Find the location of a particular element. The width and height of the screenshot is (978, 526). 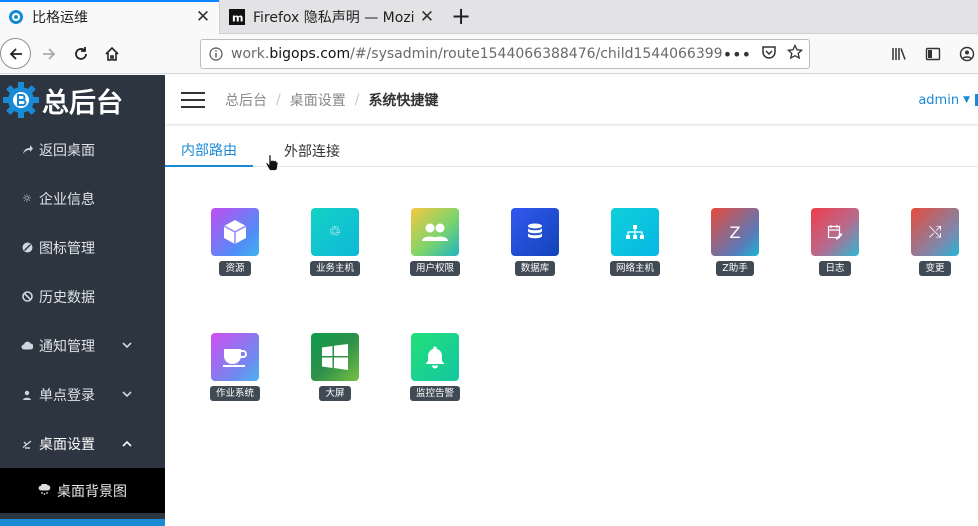

browser-tab-title: Firefox 隐私声明 — Mozi is located at coordinates (334, 18).